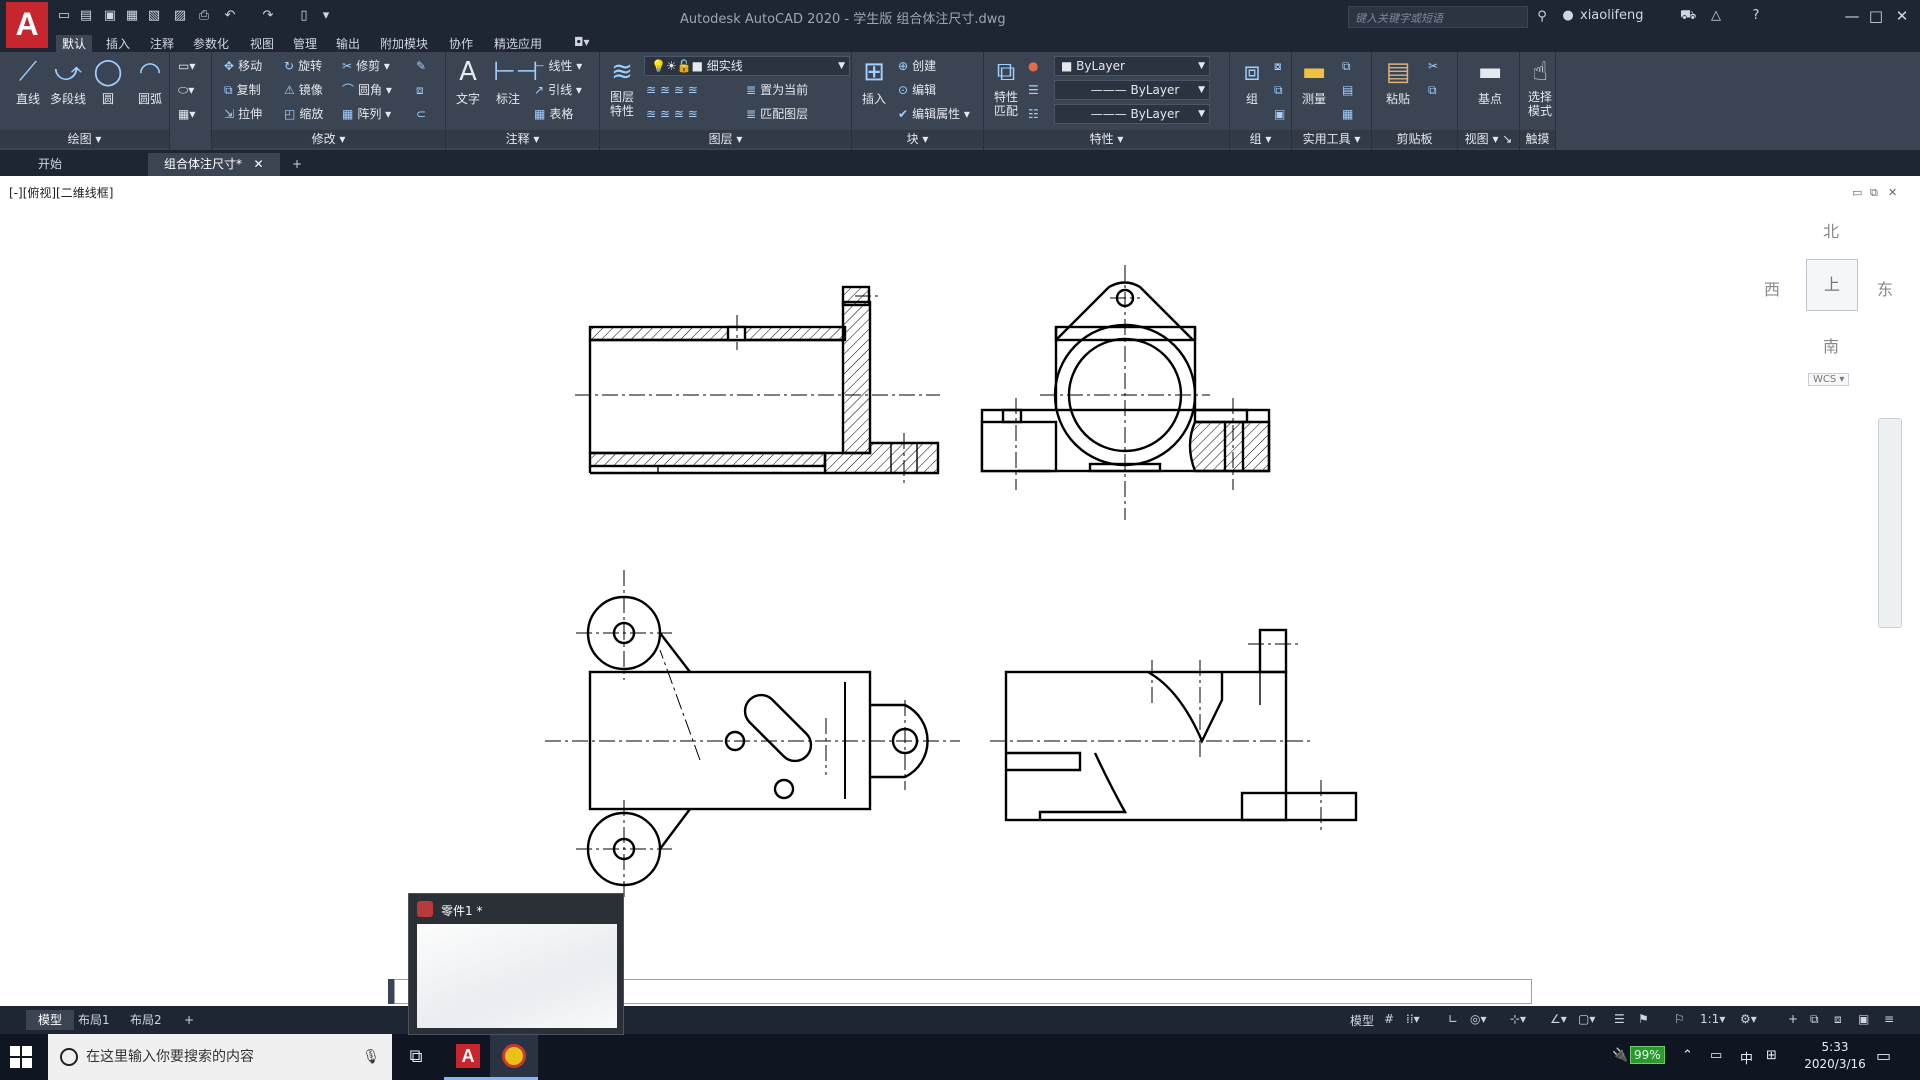 The image size is (1920, 1080). I want to click on isodraft-icon: ⊹▾, so click(1518, 1019).